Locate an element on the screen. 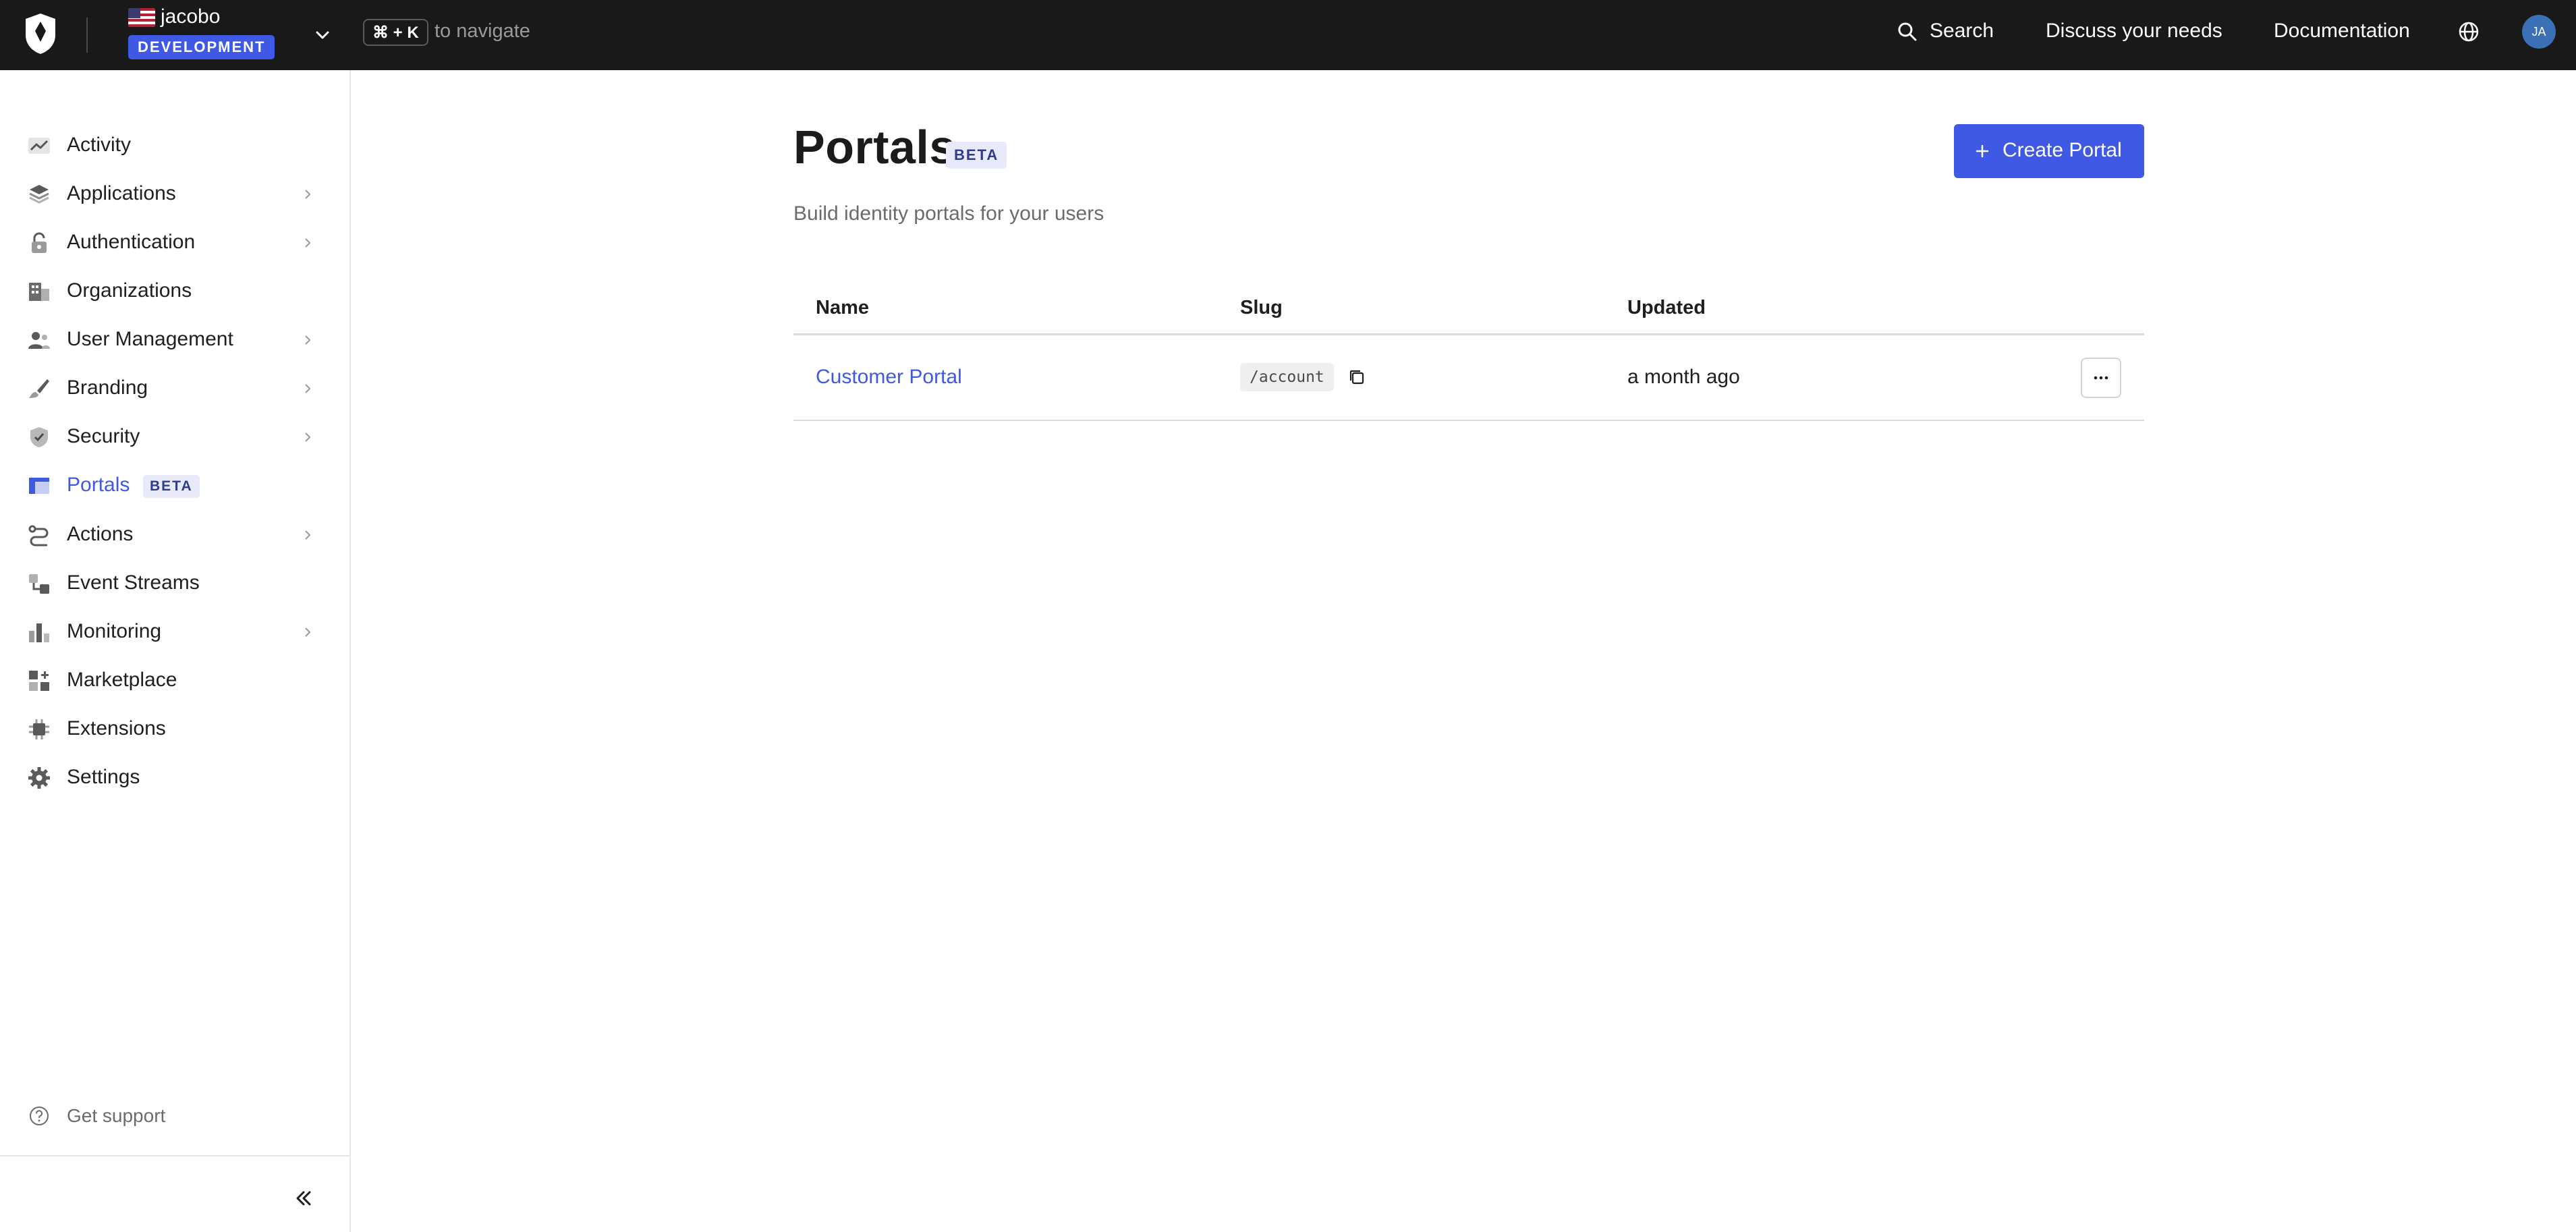  sidebar-item-extensions: Extensions is located at coordinates (174, 729).